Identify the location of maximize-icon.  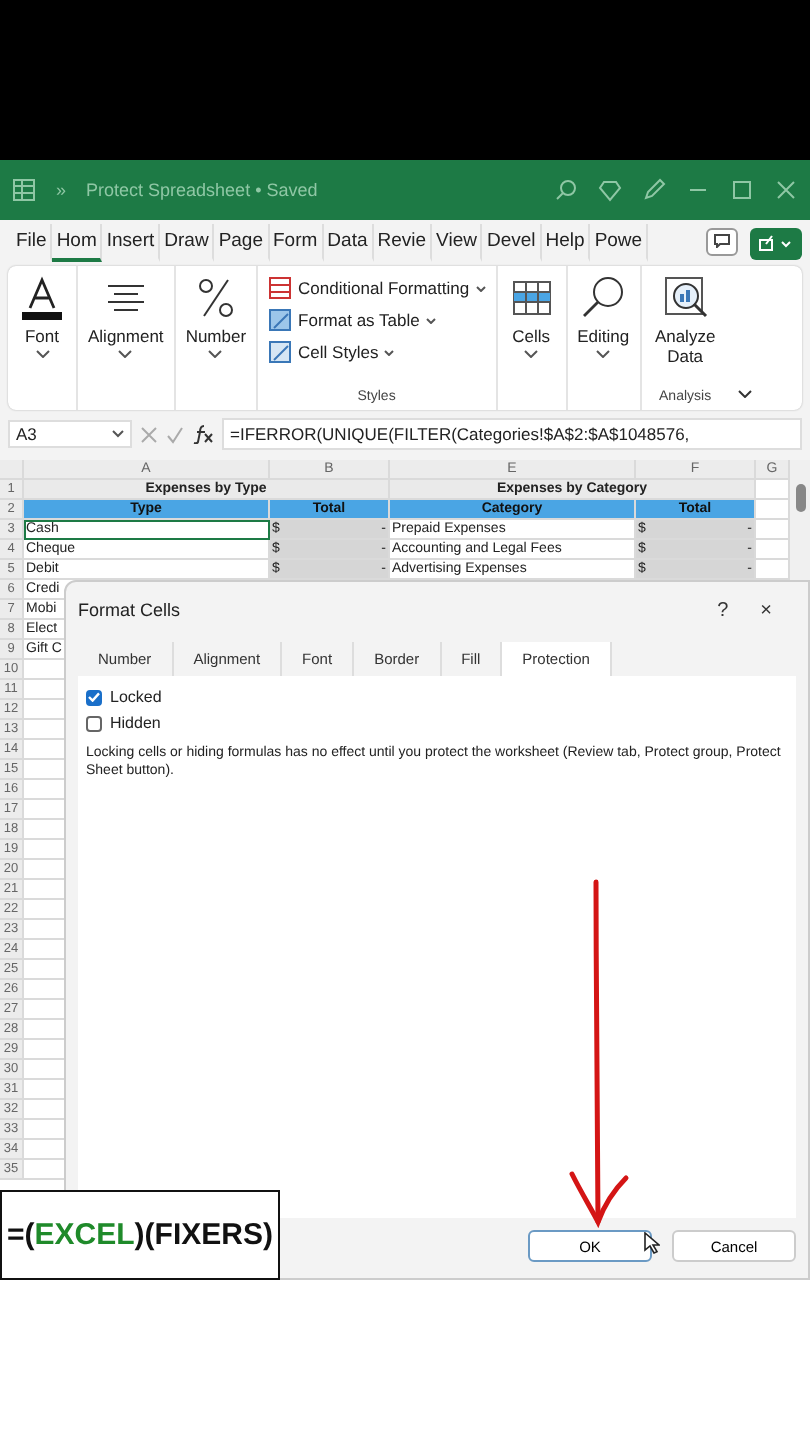
(742, 190).